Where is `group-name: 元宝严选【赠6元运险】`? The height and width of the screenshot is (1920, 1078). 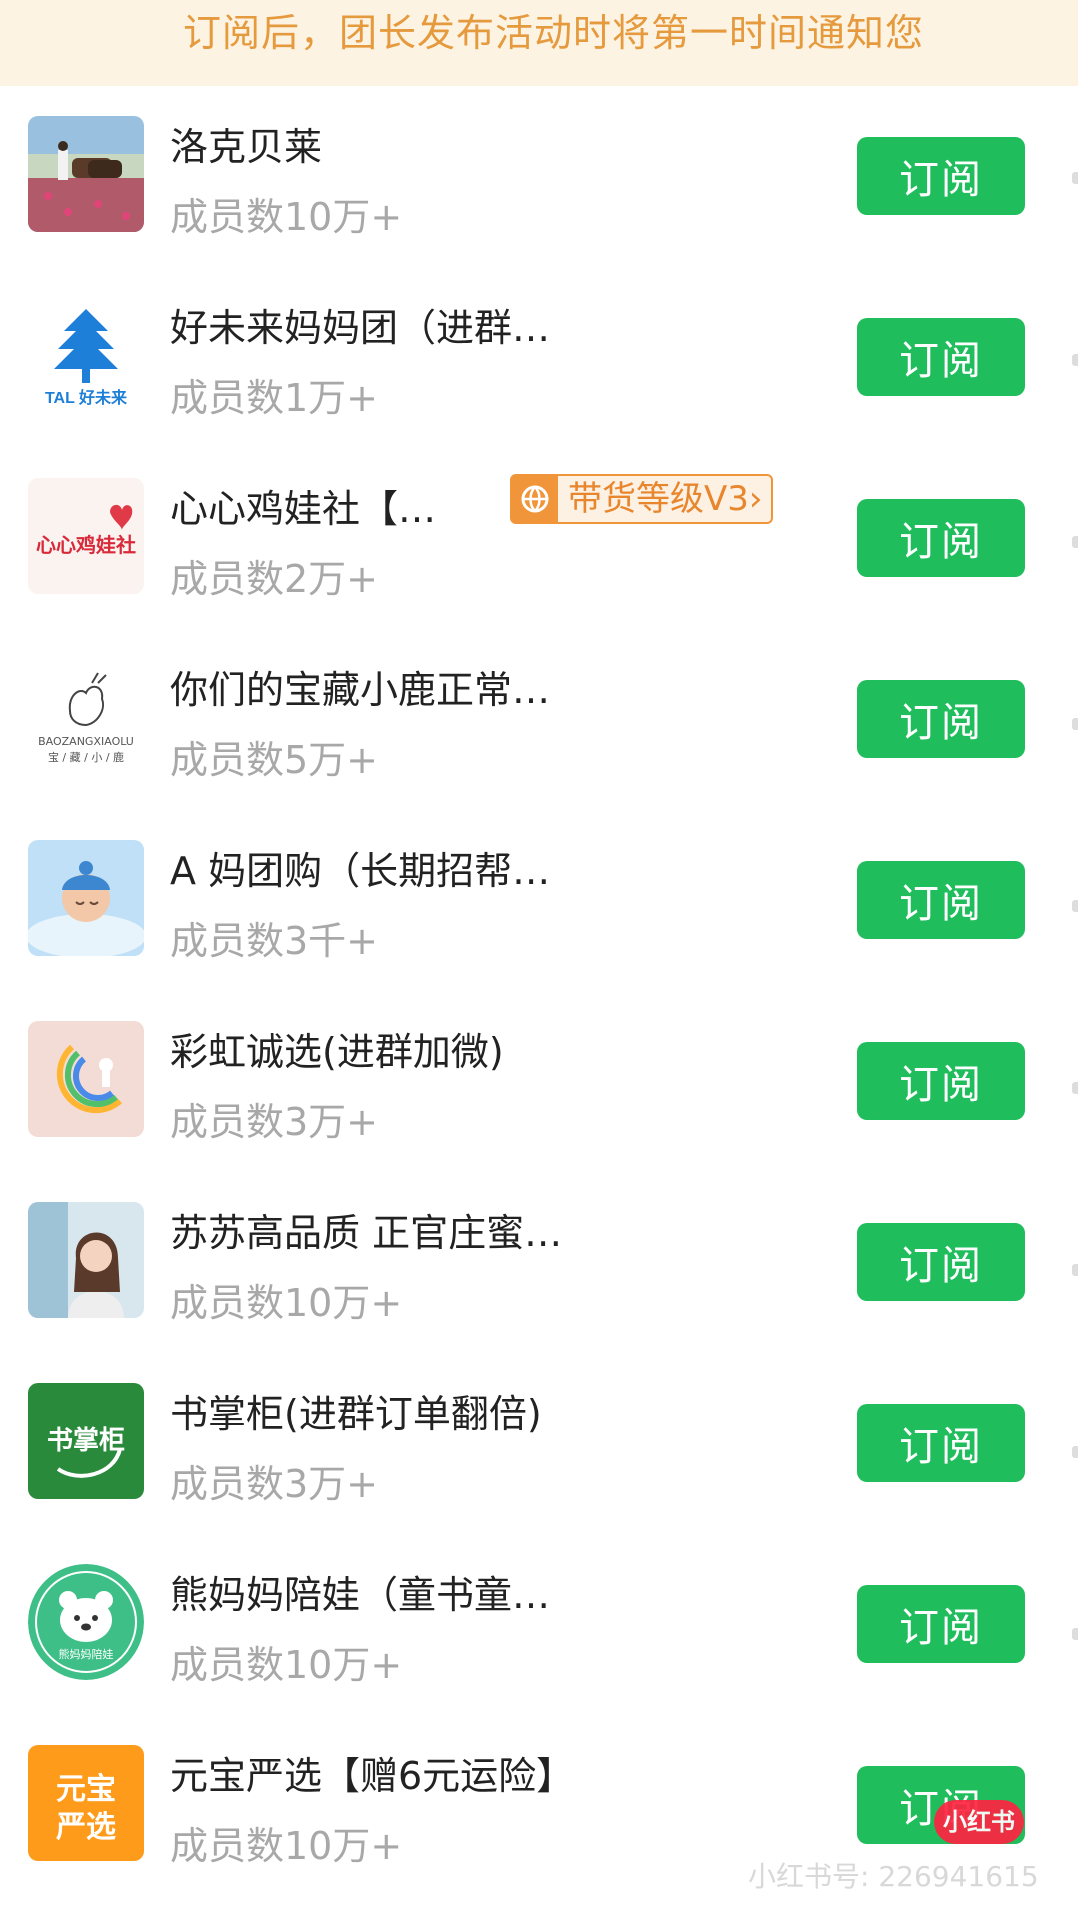 group-name: 元宝严选【赠6元运险】 is located at coordinates (372, 1776).